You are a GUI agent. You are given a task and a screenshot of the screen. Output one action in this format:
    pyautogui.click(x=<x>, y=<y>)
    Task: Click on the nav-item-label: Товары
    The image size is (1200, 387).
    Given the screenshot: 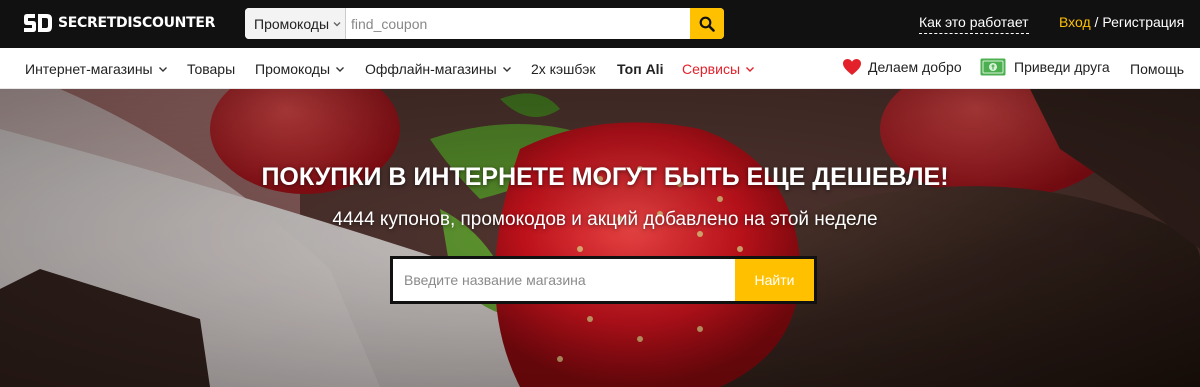 What is the action you would take?
    pyautogui.click(x=211, y=69)
    